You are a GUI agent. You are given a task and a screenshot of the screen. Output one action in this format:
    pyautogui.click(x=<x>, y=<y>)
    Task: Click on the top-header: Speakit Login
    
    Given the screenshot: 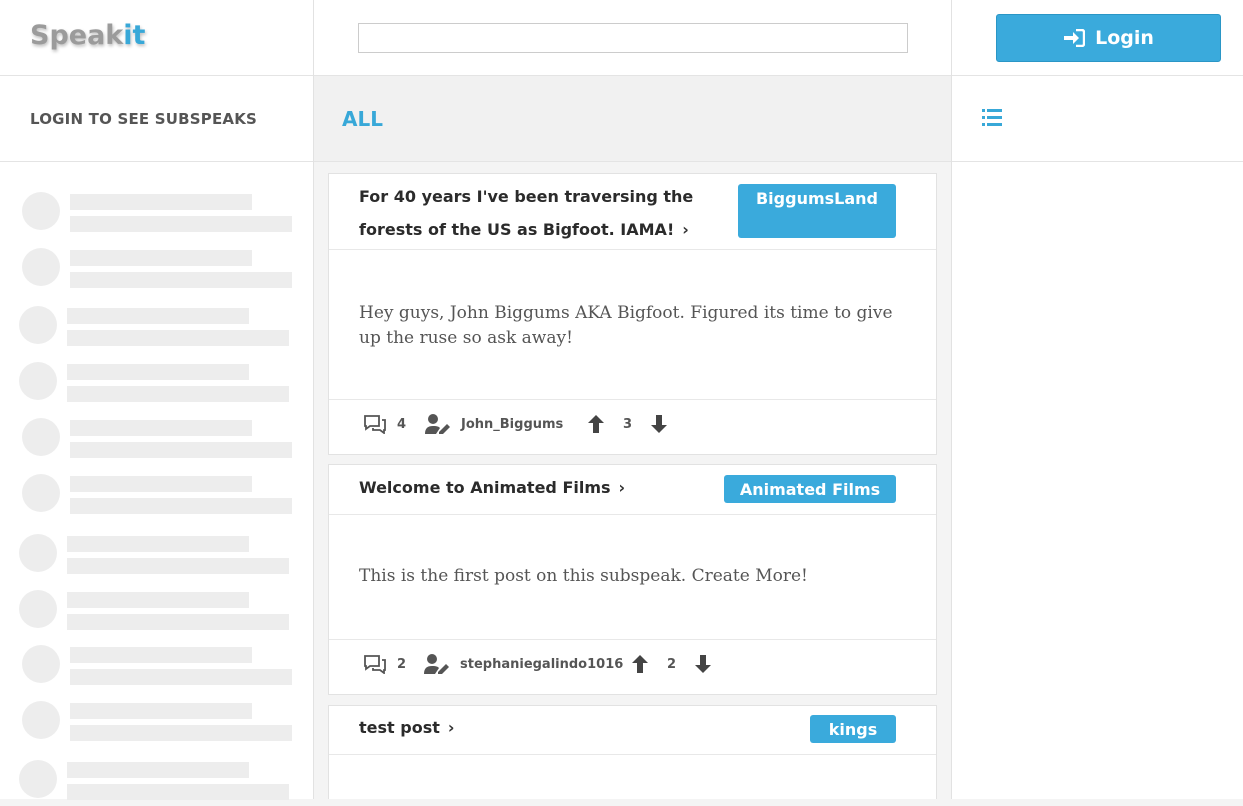 What is the action you would take?
    pyautogui.click(x=621, y=38)
    